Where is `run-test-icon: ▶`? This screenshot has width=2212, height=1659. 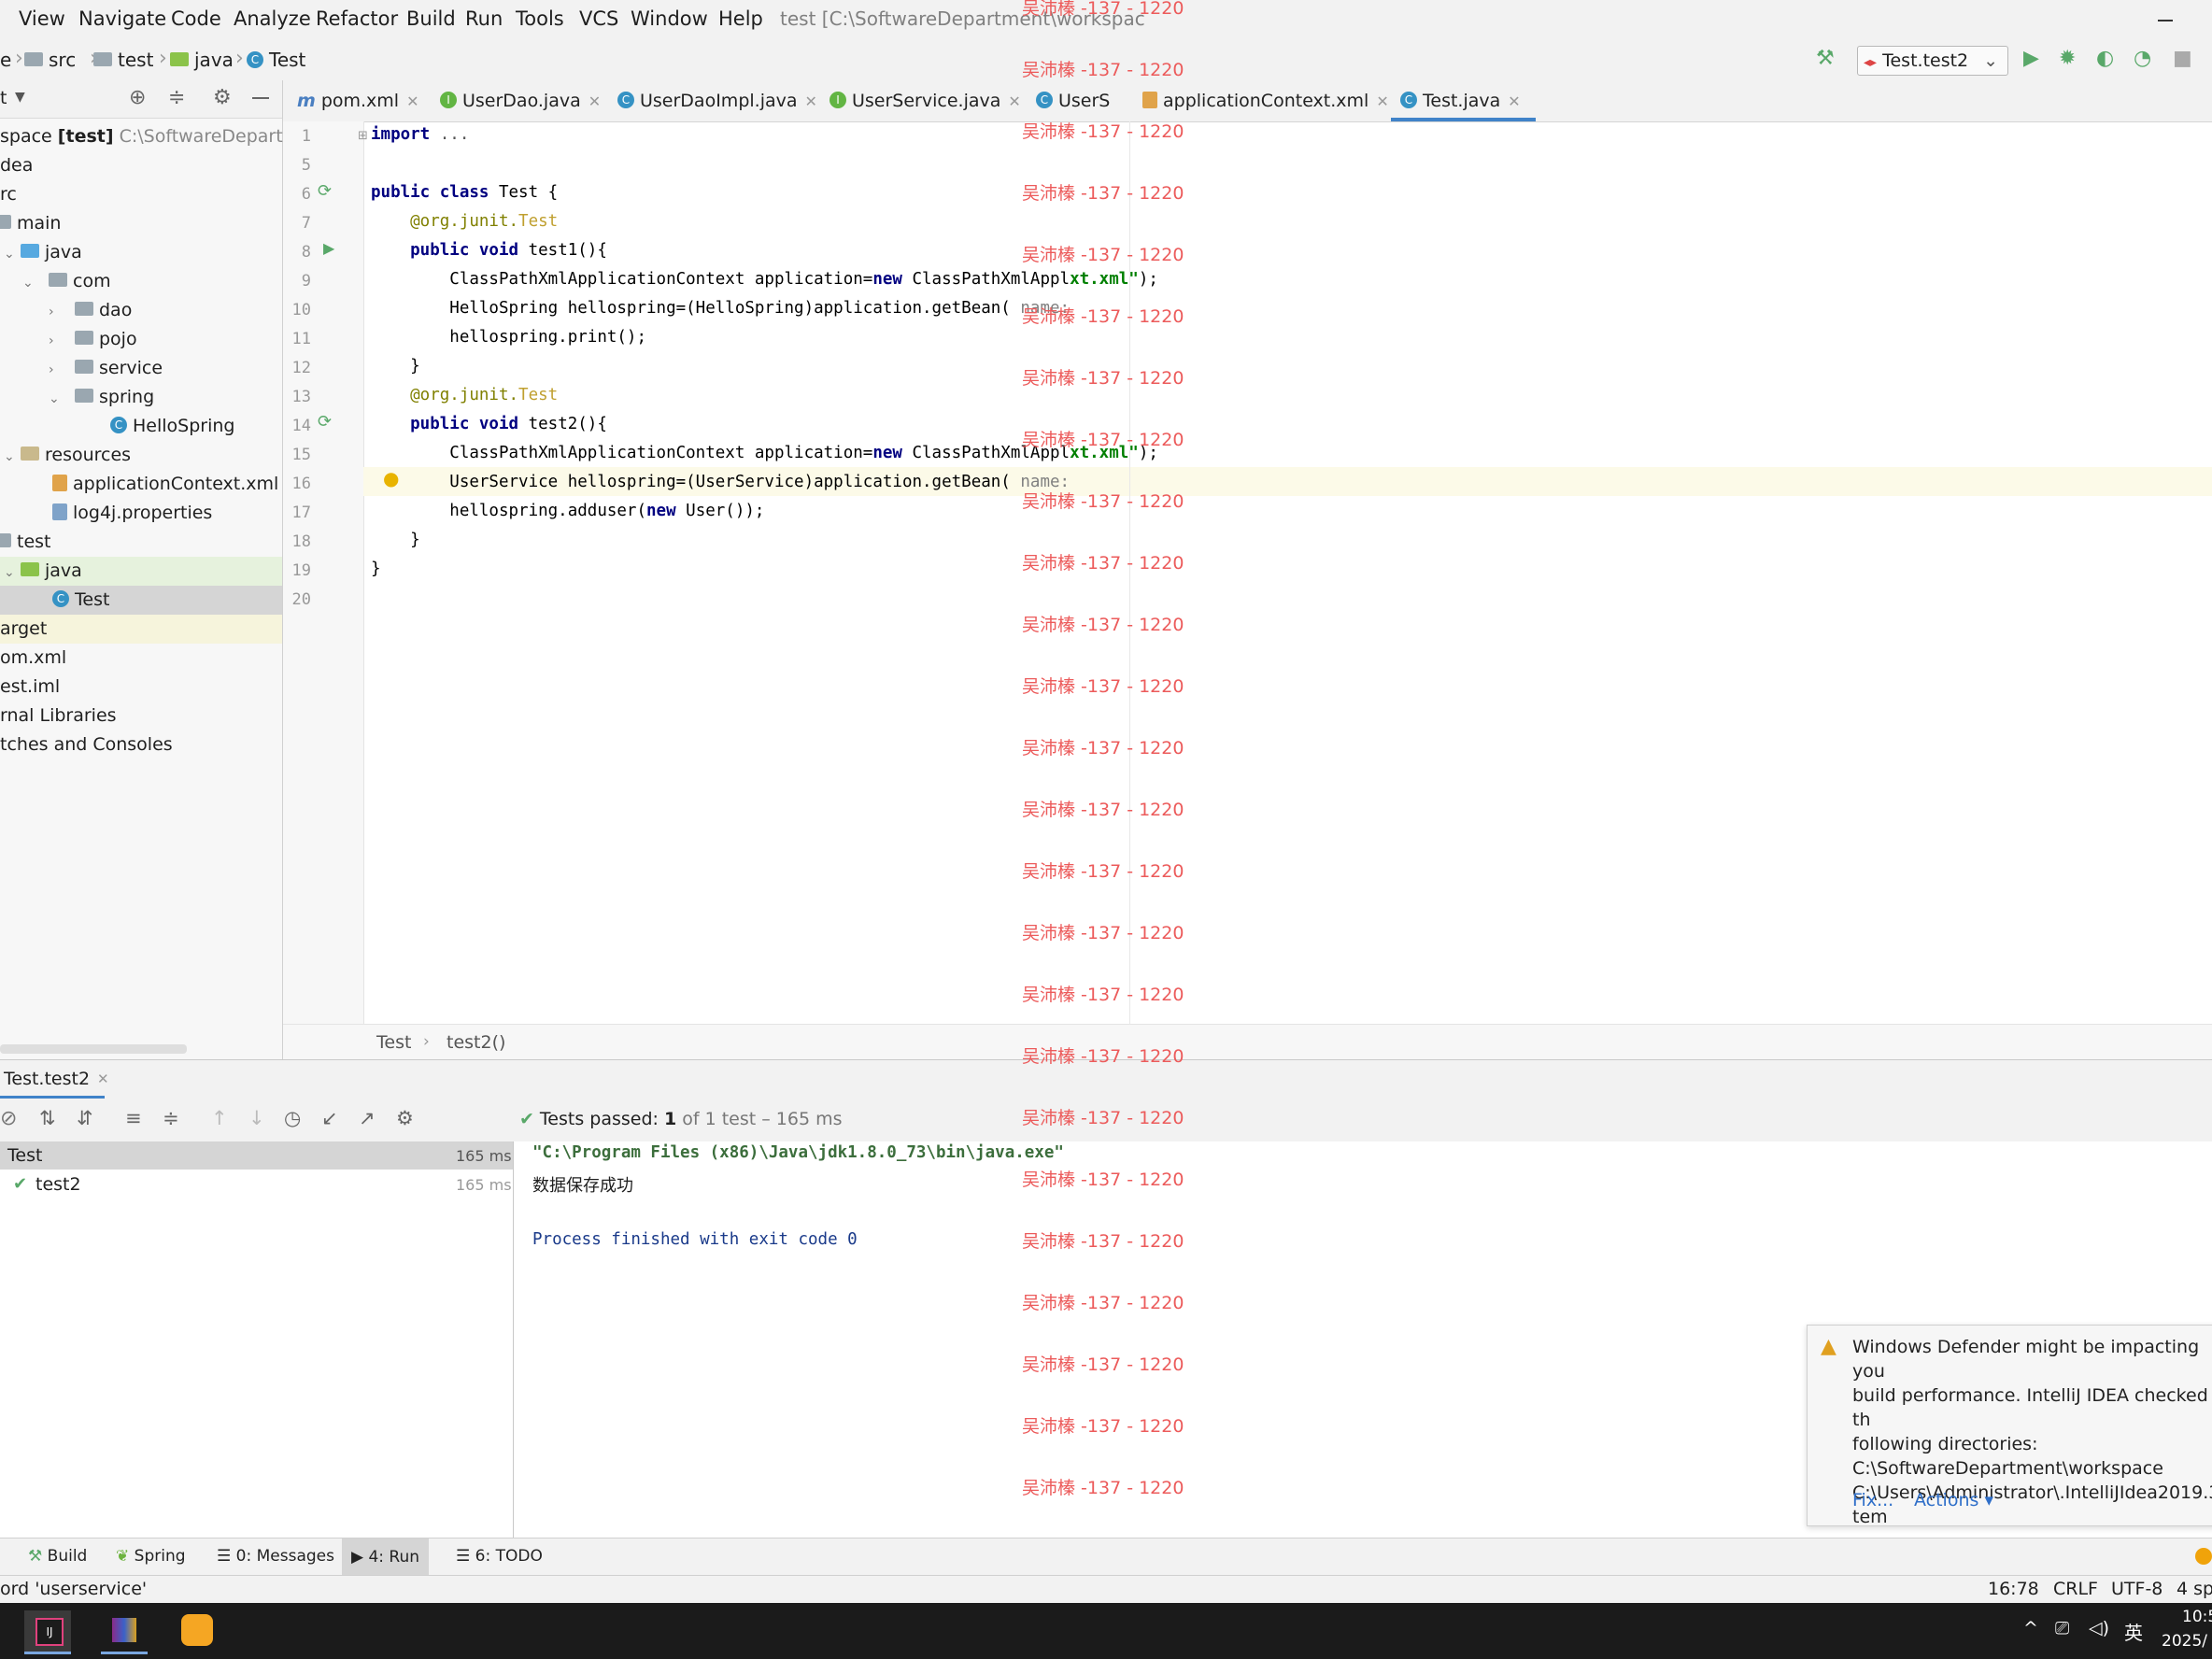 run-test-icon: ▶ is located at coordinates (328, 248).